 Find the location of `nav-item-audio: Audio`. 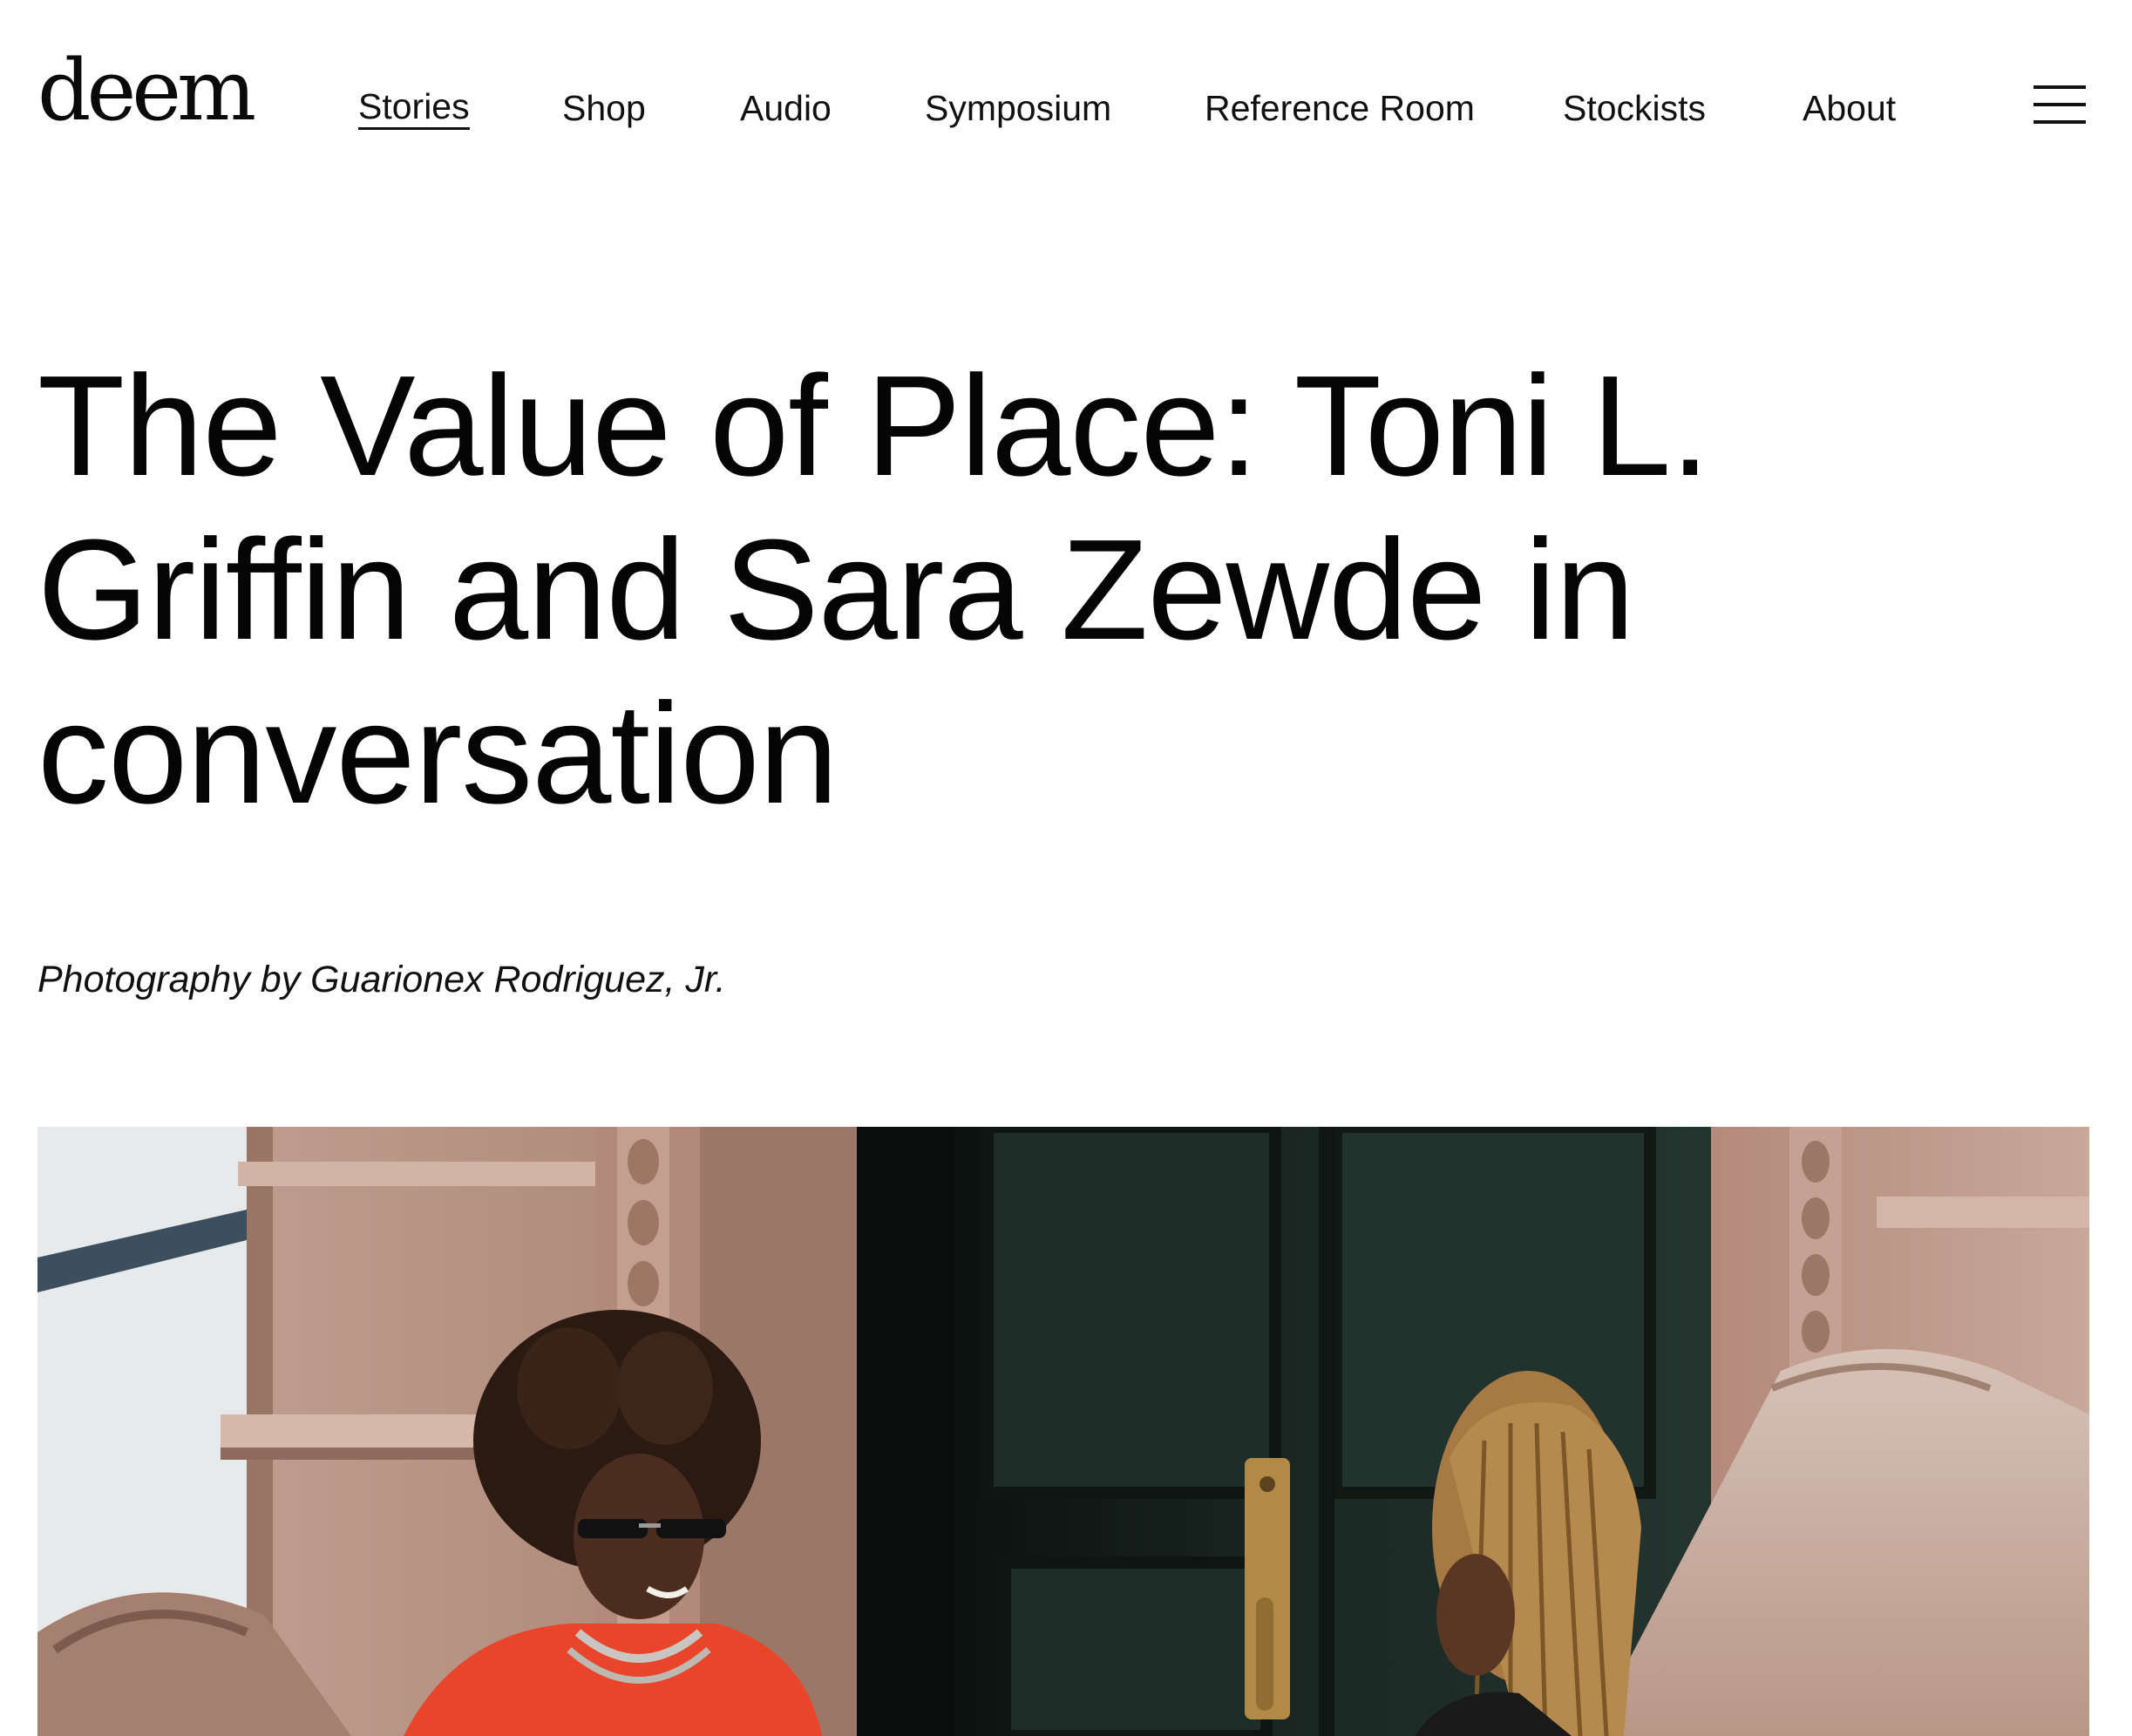

nav-item-audio: Audio is located at coordinates (786, 108).